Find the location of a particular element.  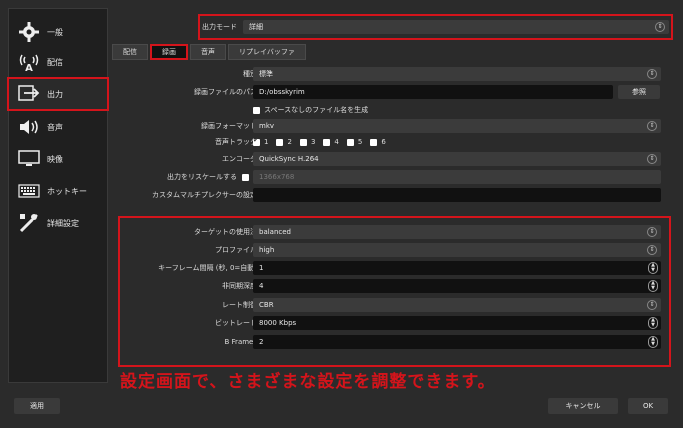

encoder-label: エンコーダ is located at coordinates (239, 159).